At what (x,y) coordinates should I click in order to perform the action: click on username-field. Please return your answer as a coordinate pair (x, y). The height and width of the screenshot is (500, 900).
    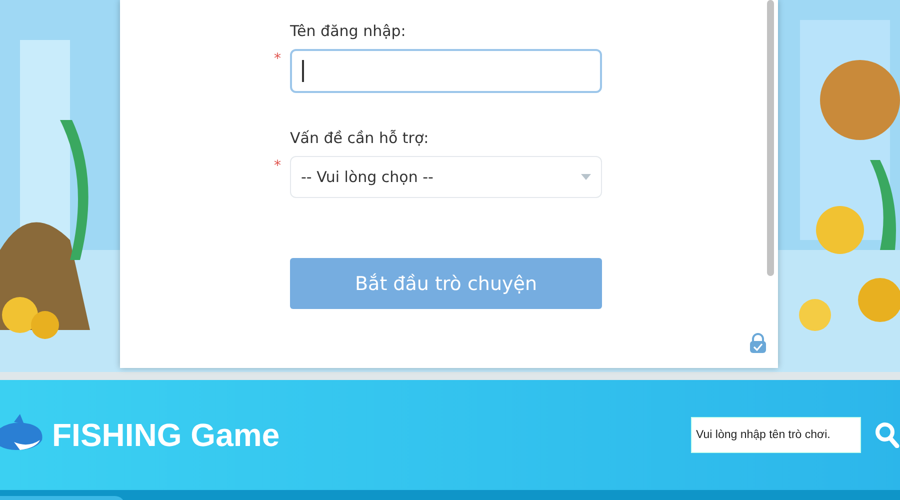
    Looking at the image, I should click on (446, 71).